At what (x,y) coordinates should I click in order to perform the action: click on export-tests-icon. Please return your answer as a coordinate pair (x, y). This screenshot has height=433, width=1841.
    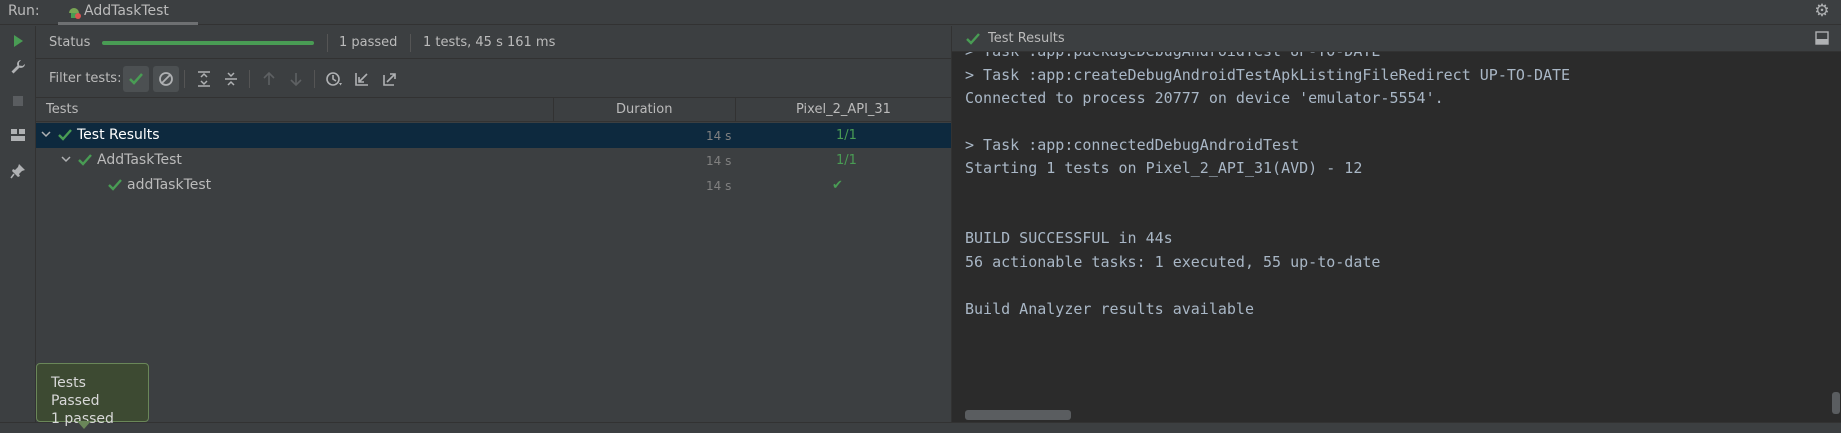
    Looking at the image, I should click on (390, 79).